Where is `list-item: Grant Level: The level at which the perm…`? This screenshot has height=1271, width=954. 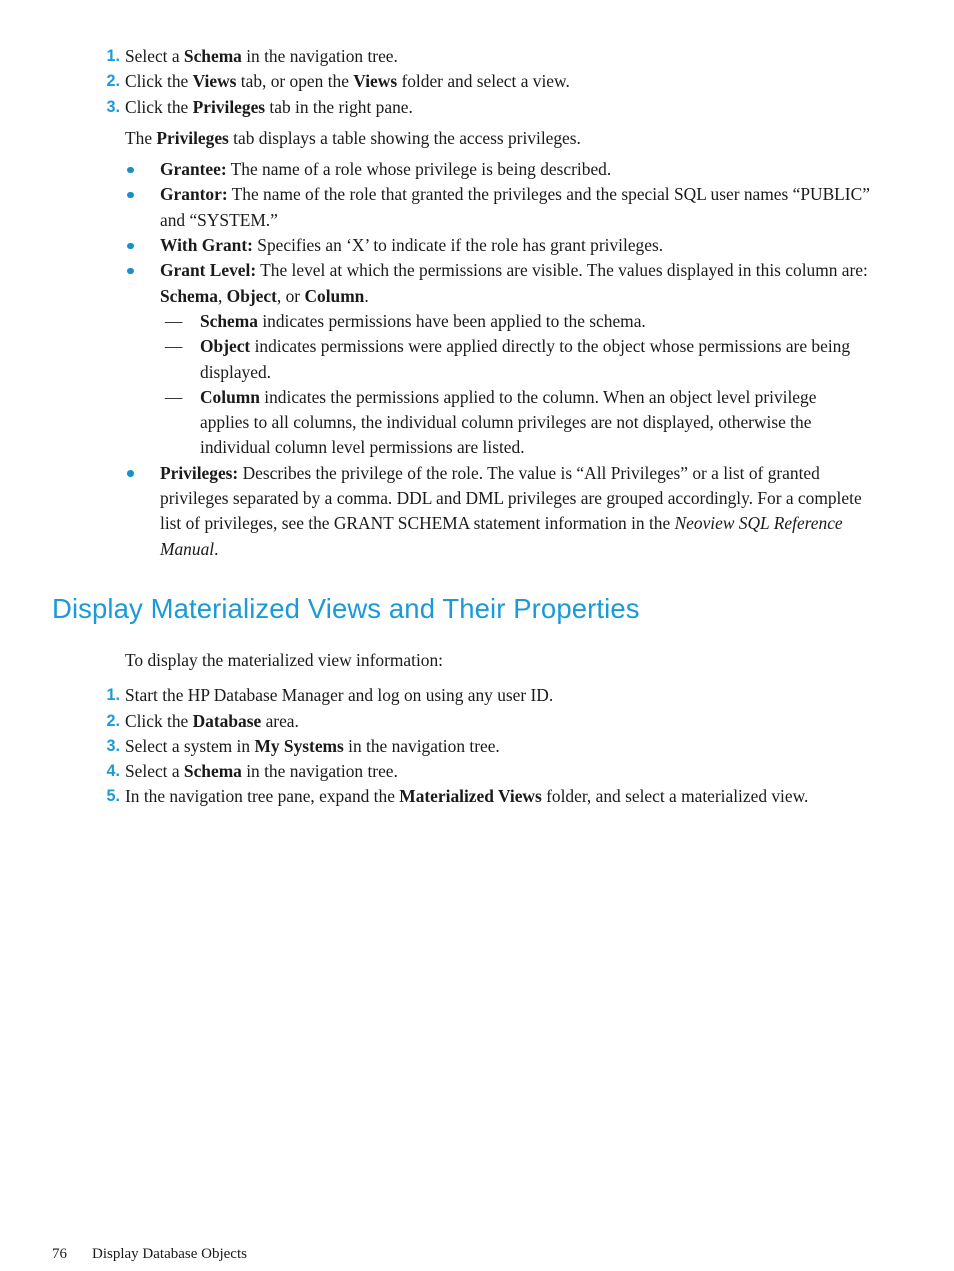
list-item: Grant Level: The level at which the perm… is located at coordinates (477, 283).